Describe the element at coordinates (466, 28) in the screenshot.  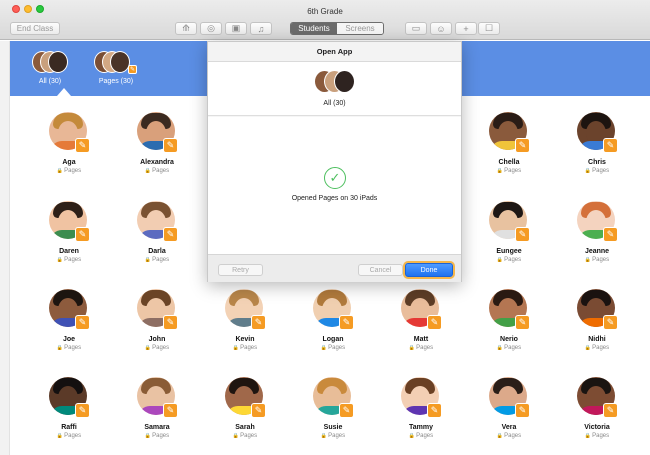
I see `add-button: +` at that location.